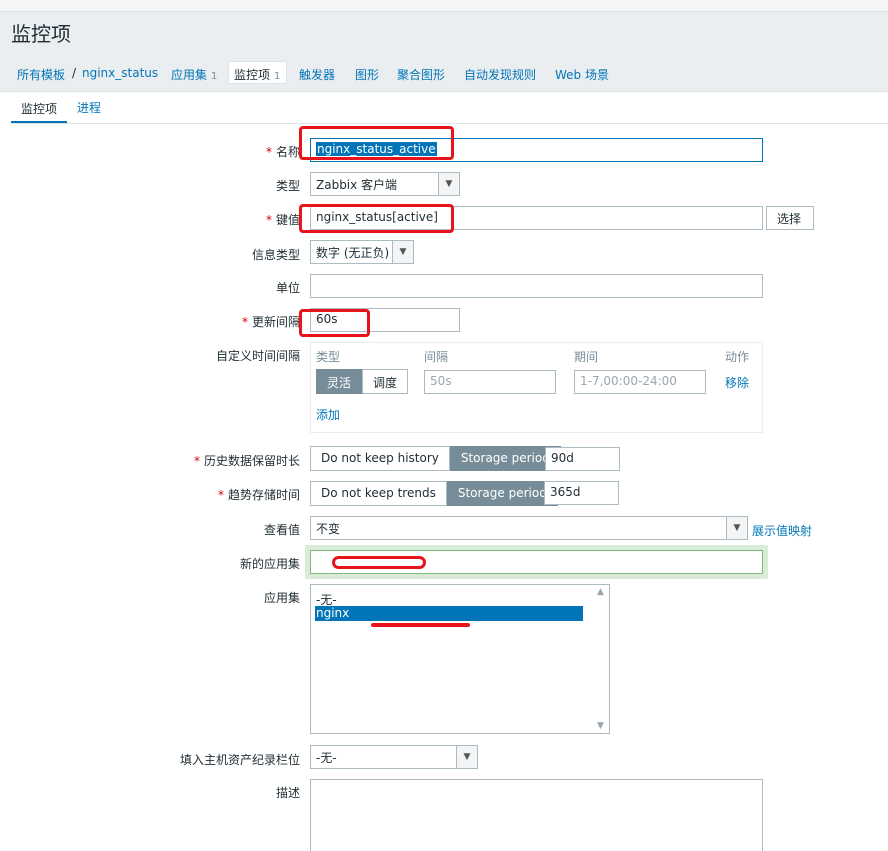  I want to click on type-select: Zabbix 客户端 ▼, so click(385, 184).